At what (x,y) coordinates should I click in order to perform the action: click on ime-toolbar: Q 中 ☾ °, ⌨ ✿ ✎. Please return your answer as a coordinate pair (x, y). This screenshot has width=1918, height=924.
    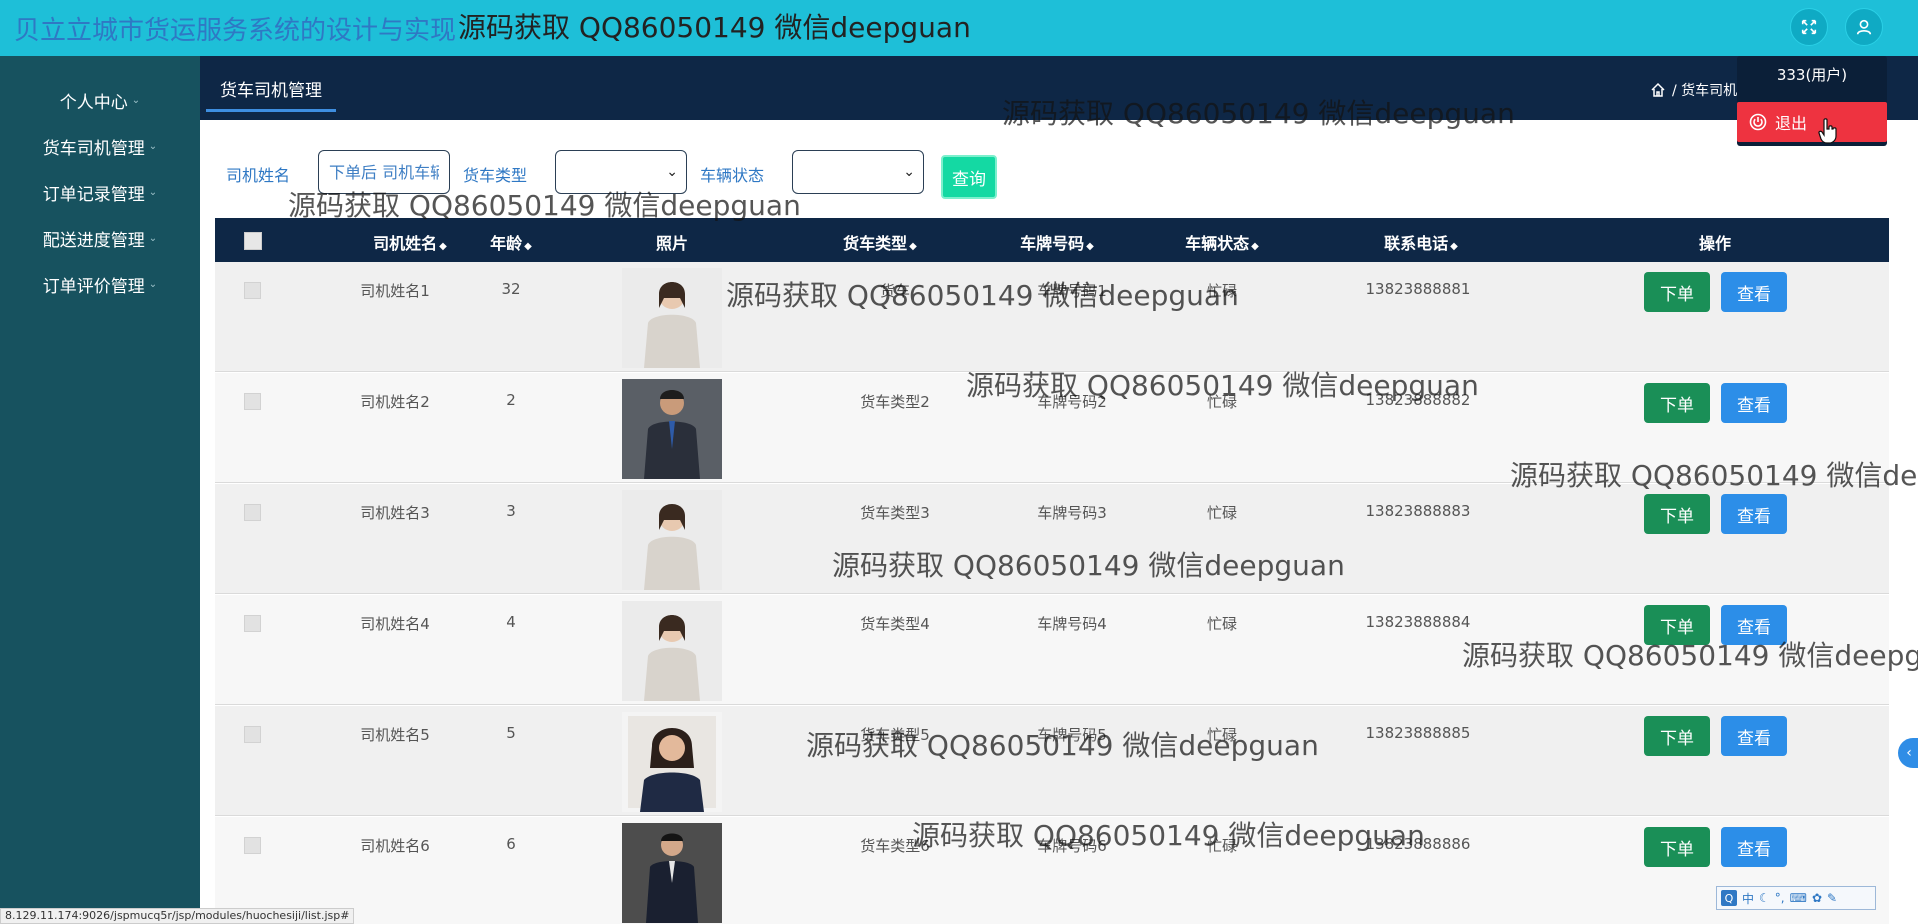
    Looking at the image, I should click on (1796, 898).